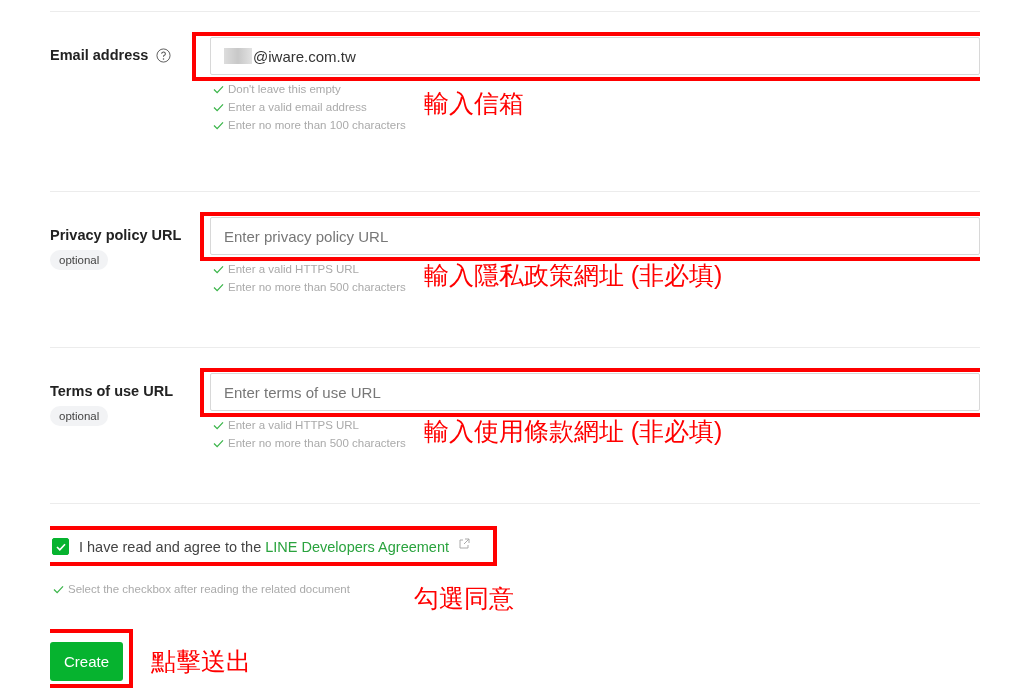 This screenshot has width=1028, height=694. Describe the element at coordinates (164, 55) in the screenshot. I see `help-icon` at that location.